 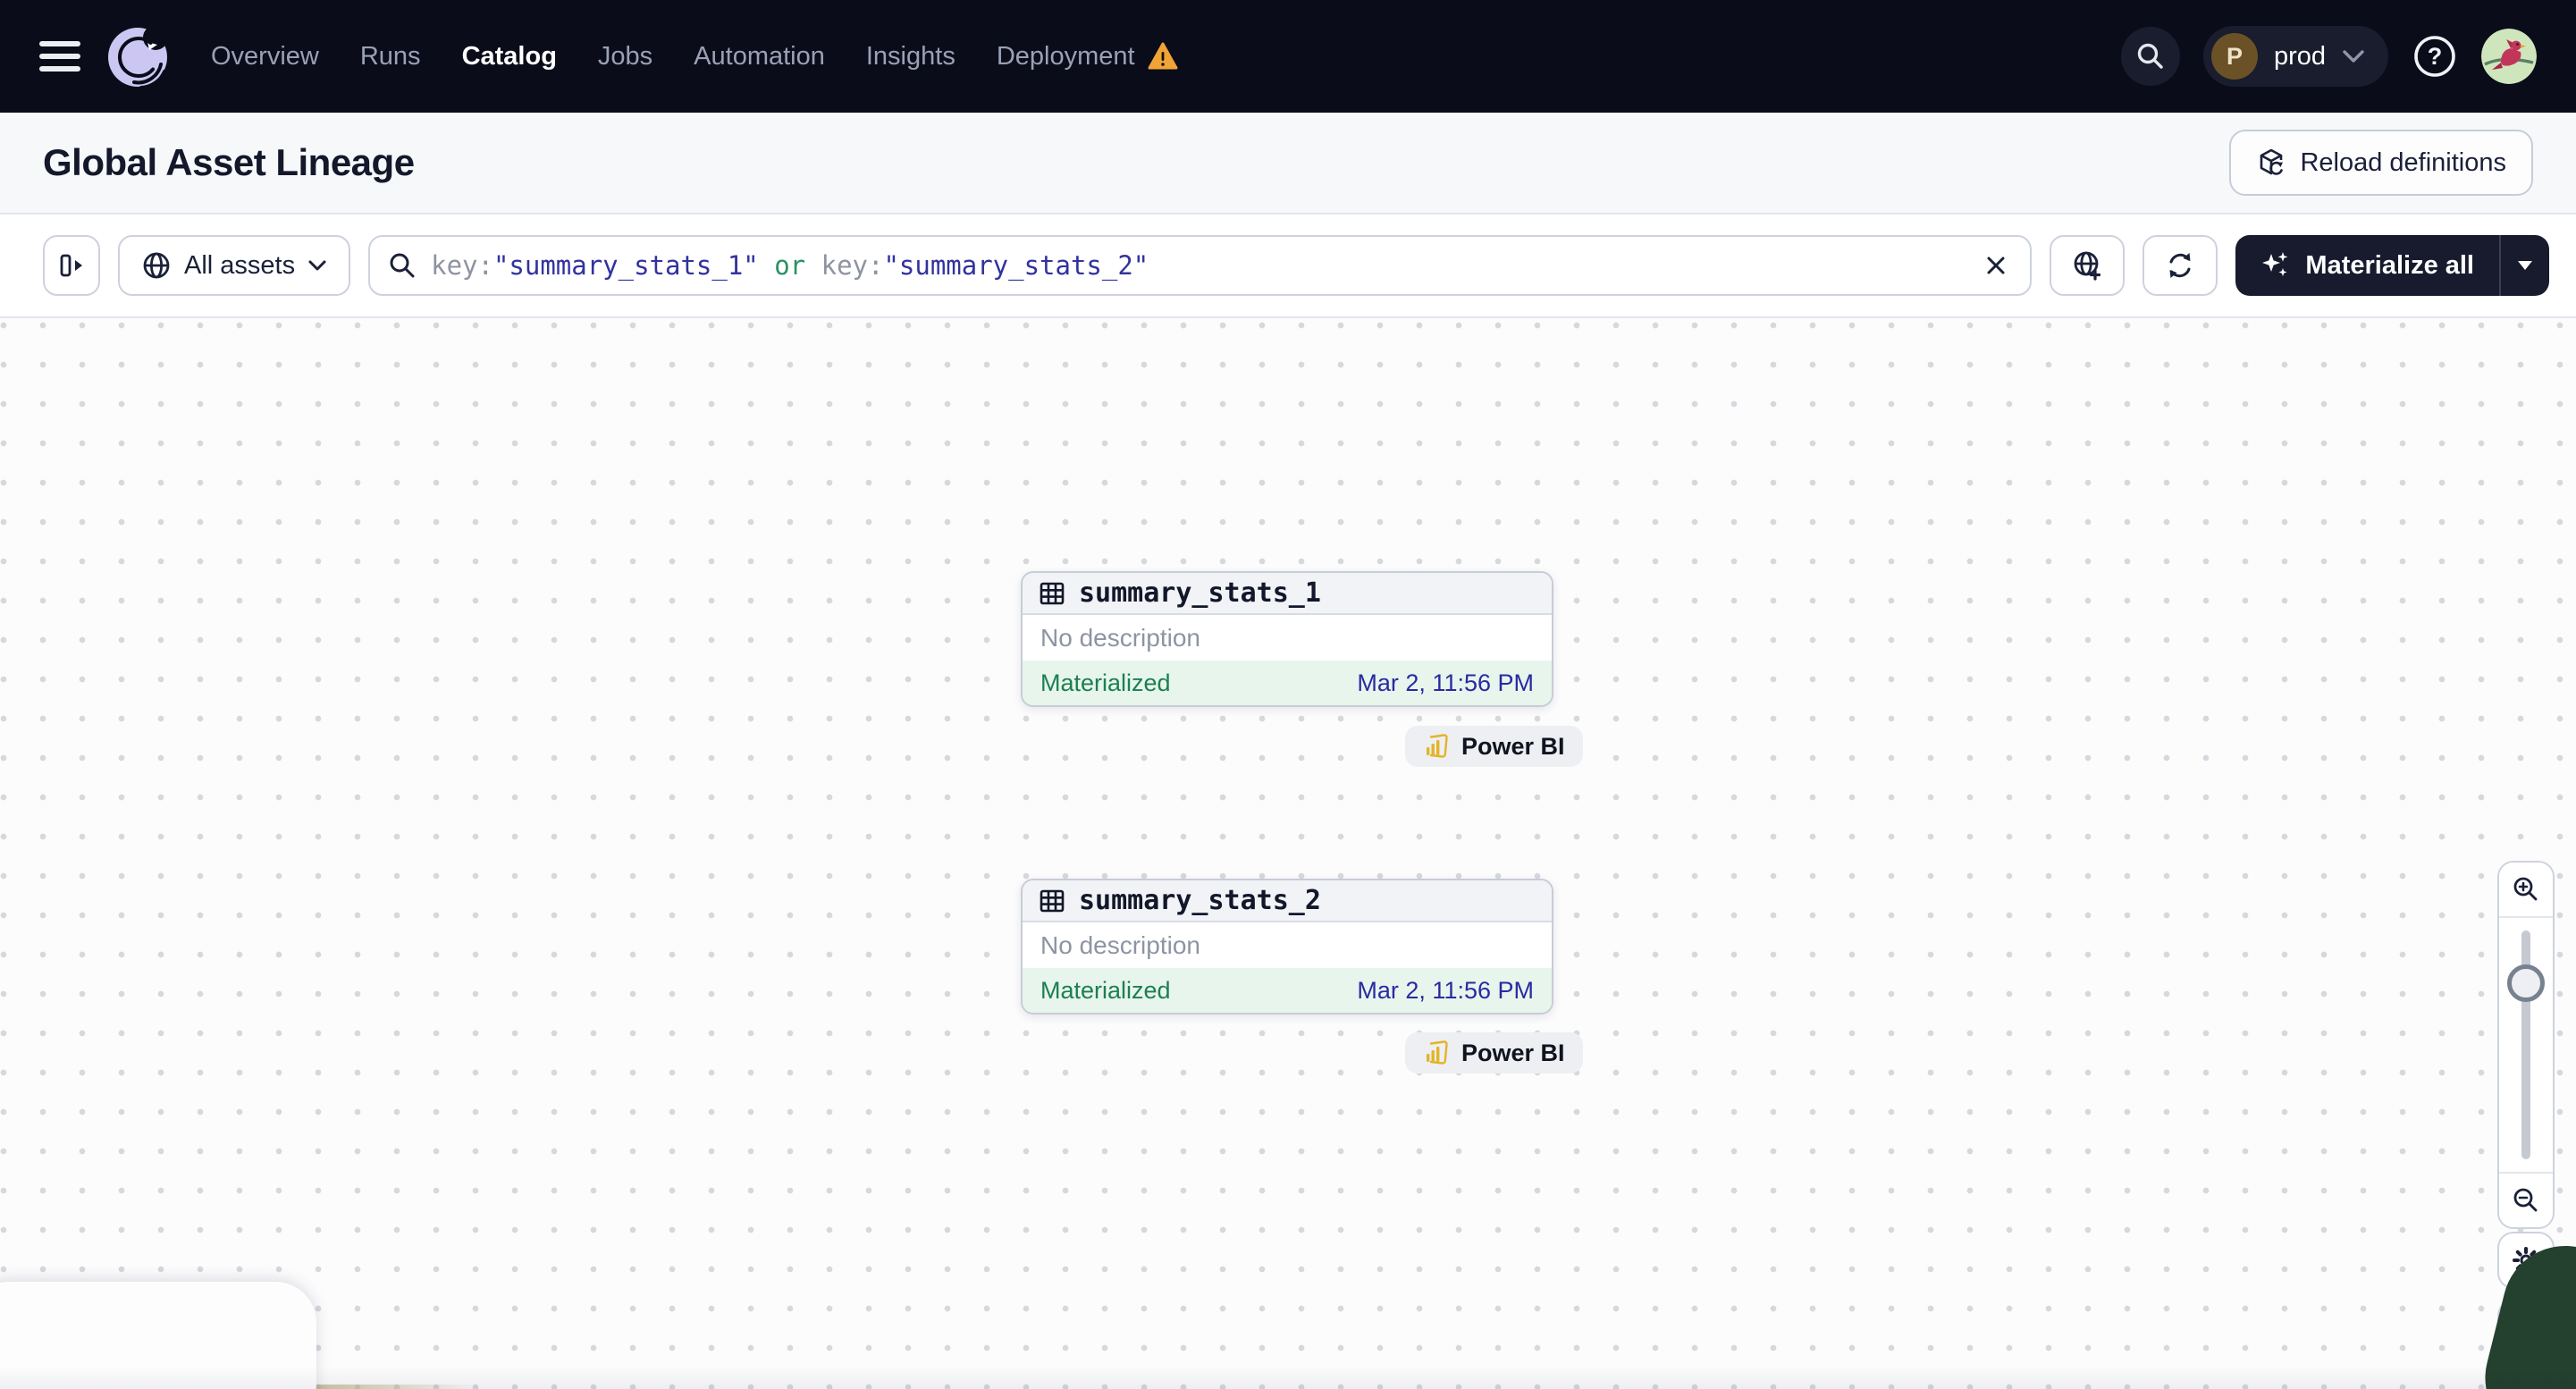 What do you see at coordinates (265, 57) in the screenshot?
I see `nav-item-overview: Overview` at bounding box center [265, 57].